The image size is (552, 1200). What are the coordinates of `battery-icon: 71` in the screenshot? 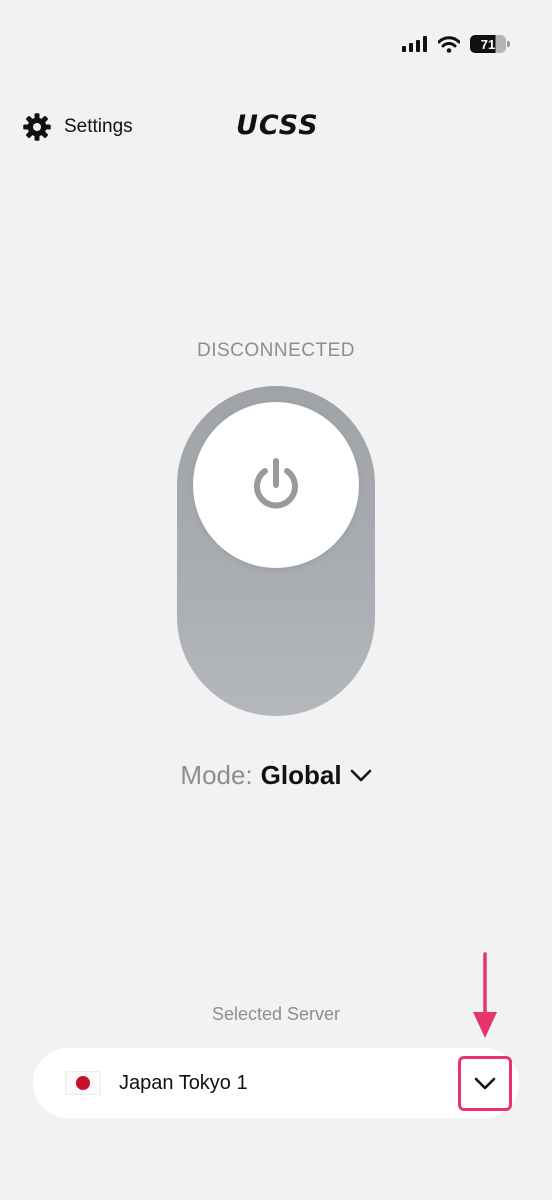 It's located at (490, 44).